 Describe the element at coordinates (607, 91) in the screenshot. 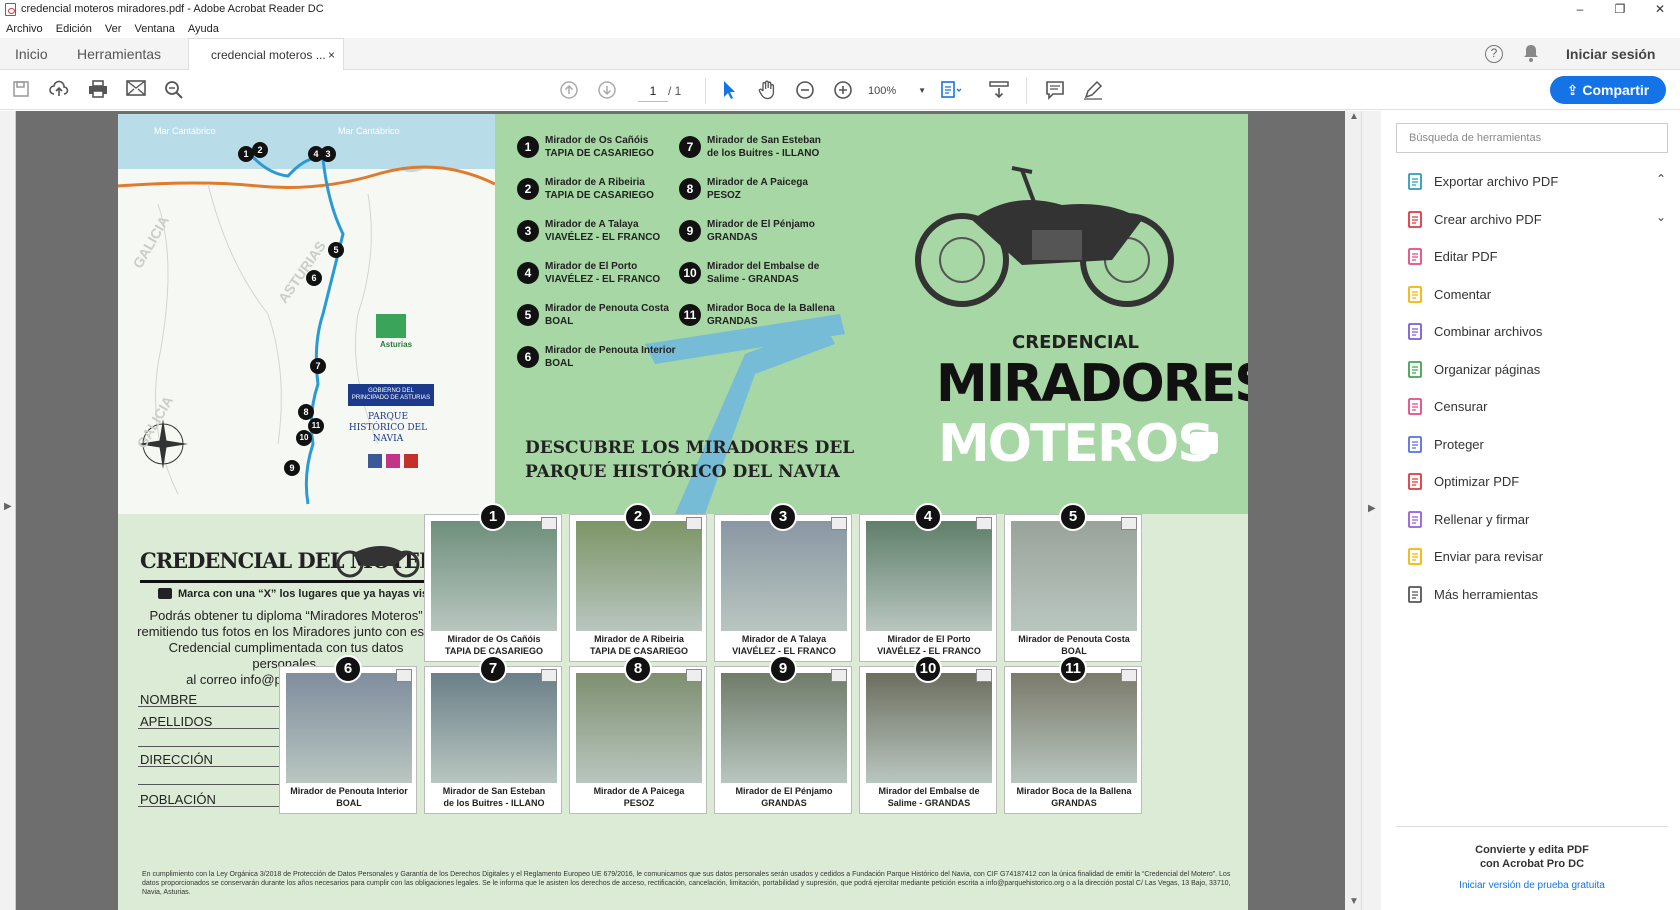

I see `next-page-icon` at that location.